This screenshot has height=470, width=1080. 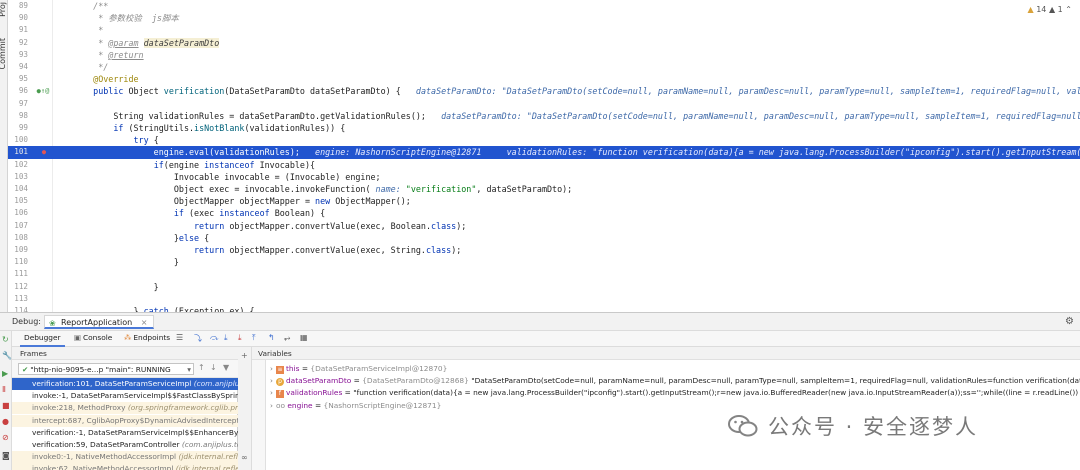 What do you see at coordinates (6, 455) in the screenshot?
I see `camera-icon: ◙` at bounding box center [6, 455].